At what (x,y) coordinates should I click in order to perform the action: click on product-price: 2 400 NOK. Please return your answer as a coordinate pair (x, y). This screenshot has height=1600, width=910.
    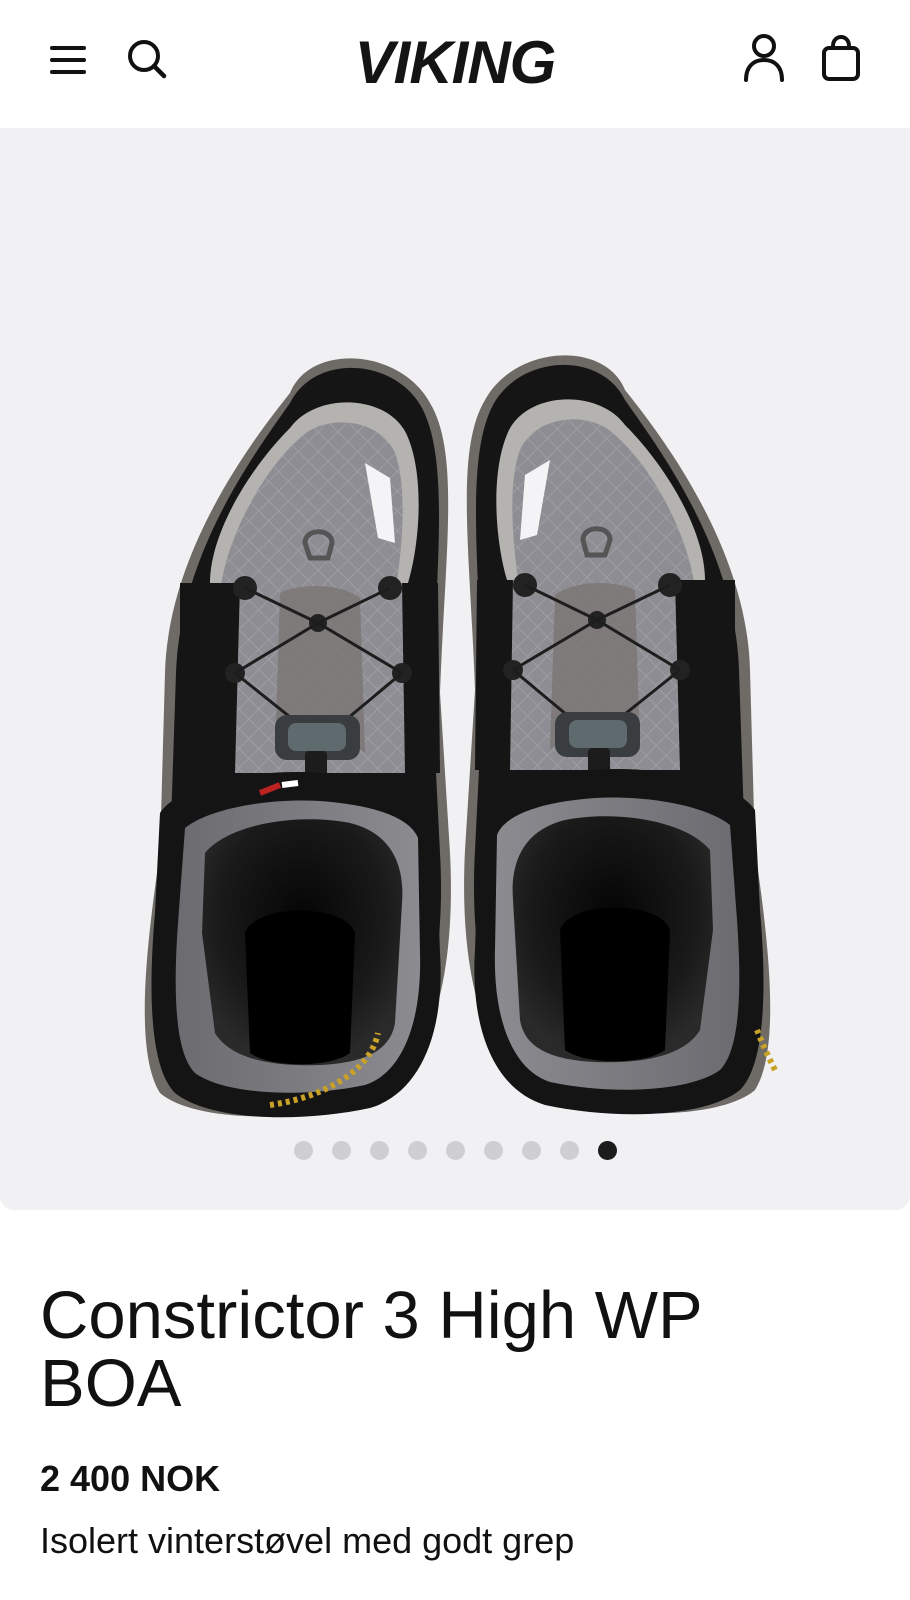
    Looking at the image, I should click on (130, 1478).